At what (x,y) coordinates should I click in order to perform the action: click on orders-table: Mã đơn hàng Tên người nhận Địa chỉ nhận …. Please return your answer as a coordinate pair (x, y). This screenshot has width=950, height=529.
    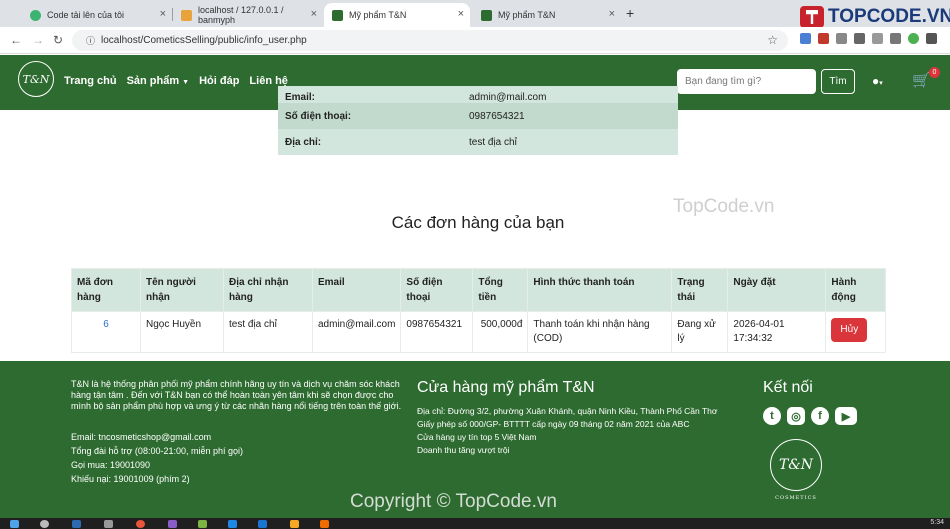
    Looking at the image, I should click on (478, 310).